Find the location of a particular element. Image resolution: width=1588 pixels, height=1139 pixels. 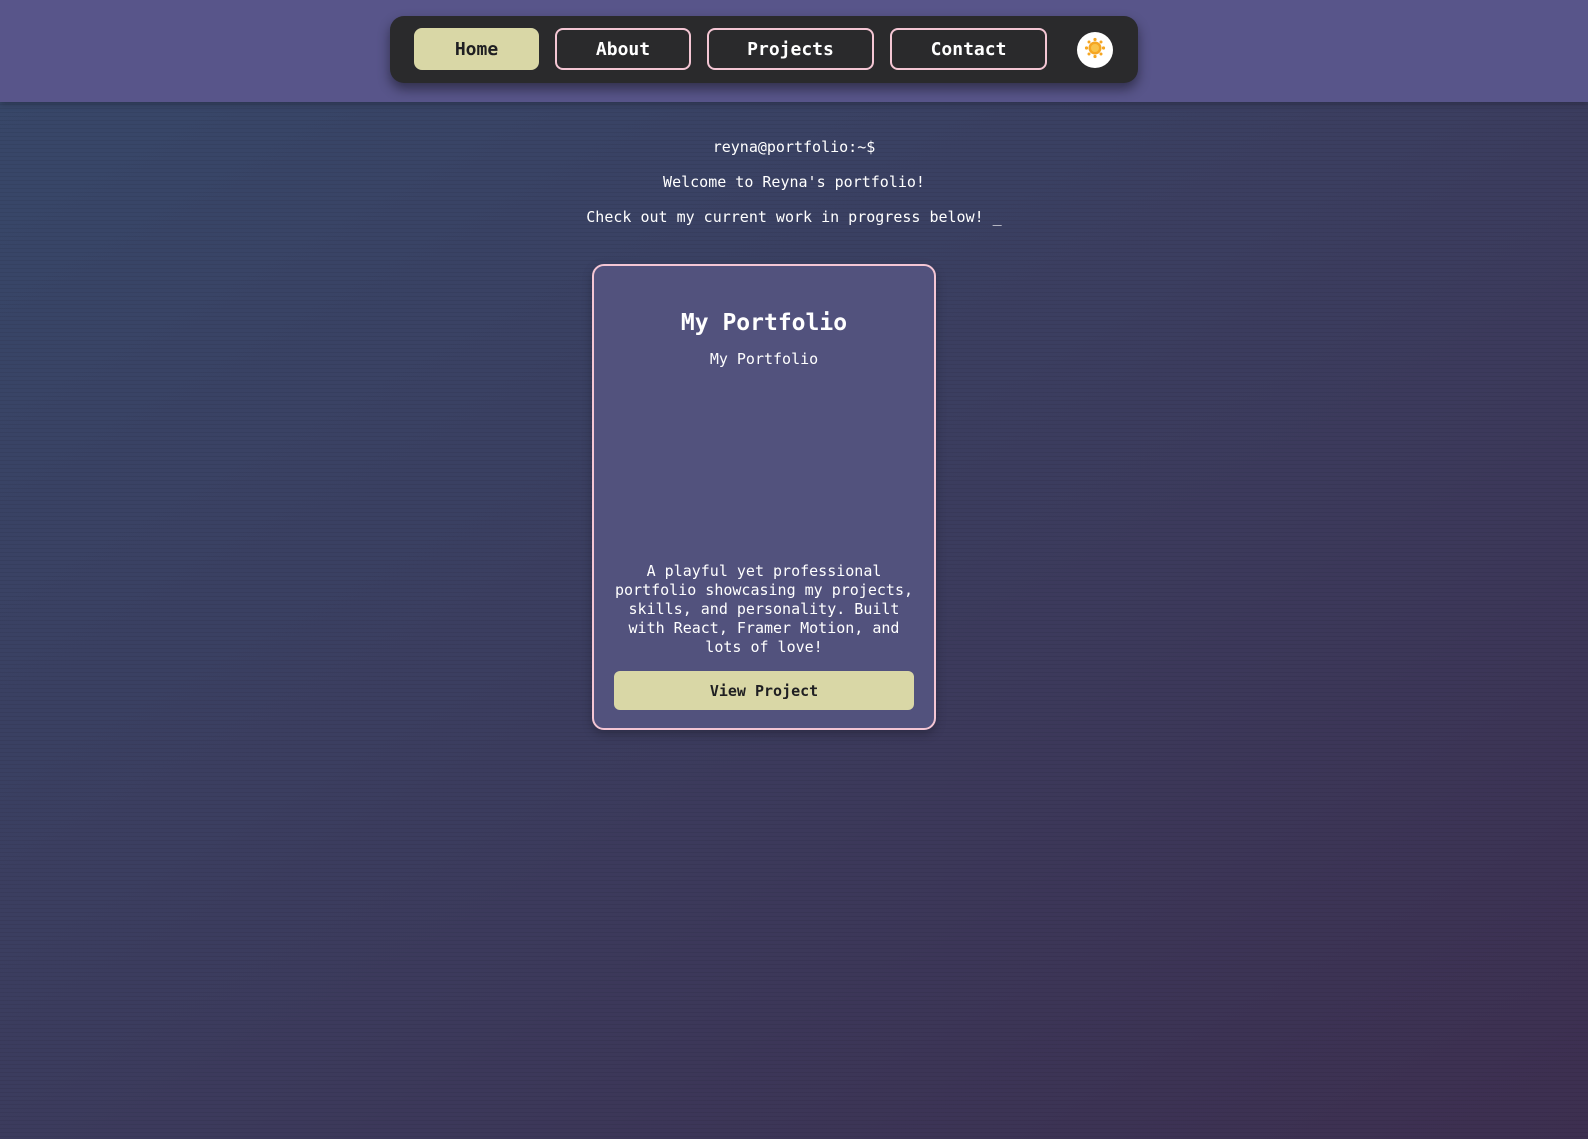

main-nav: Home About Projects Contact is located at coordinates (764, 49).